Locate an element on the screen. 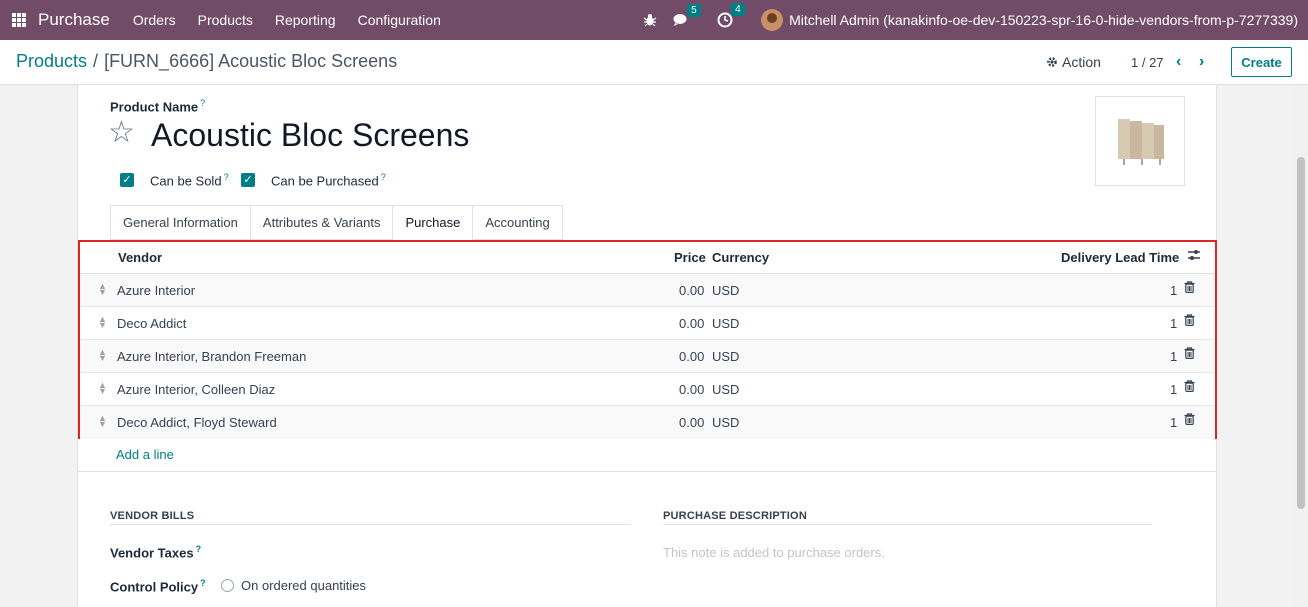 The height and width of the screenshot is (607, 1308). tab-attributes-variants: Attributes & Variants is located at coordinates (322, 222).